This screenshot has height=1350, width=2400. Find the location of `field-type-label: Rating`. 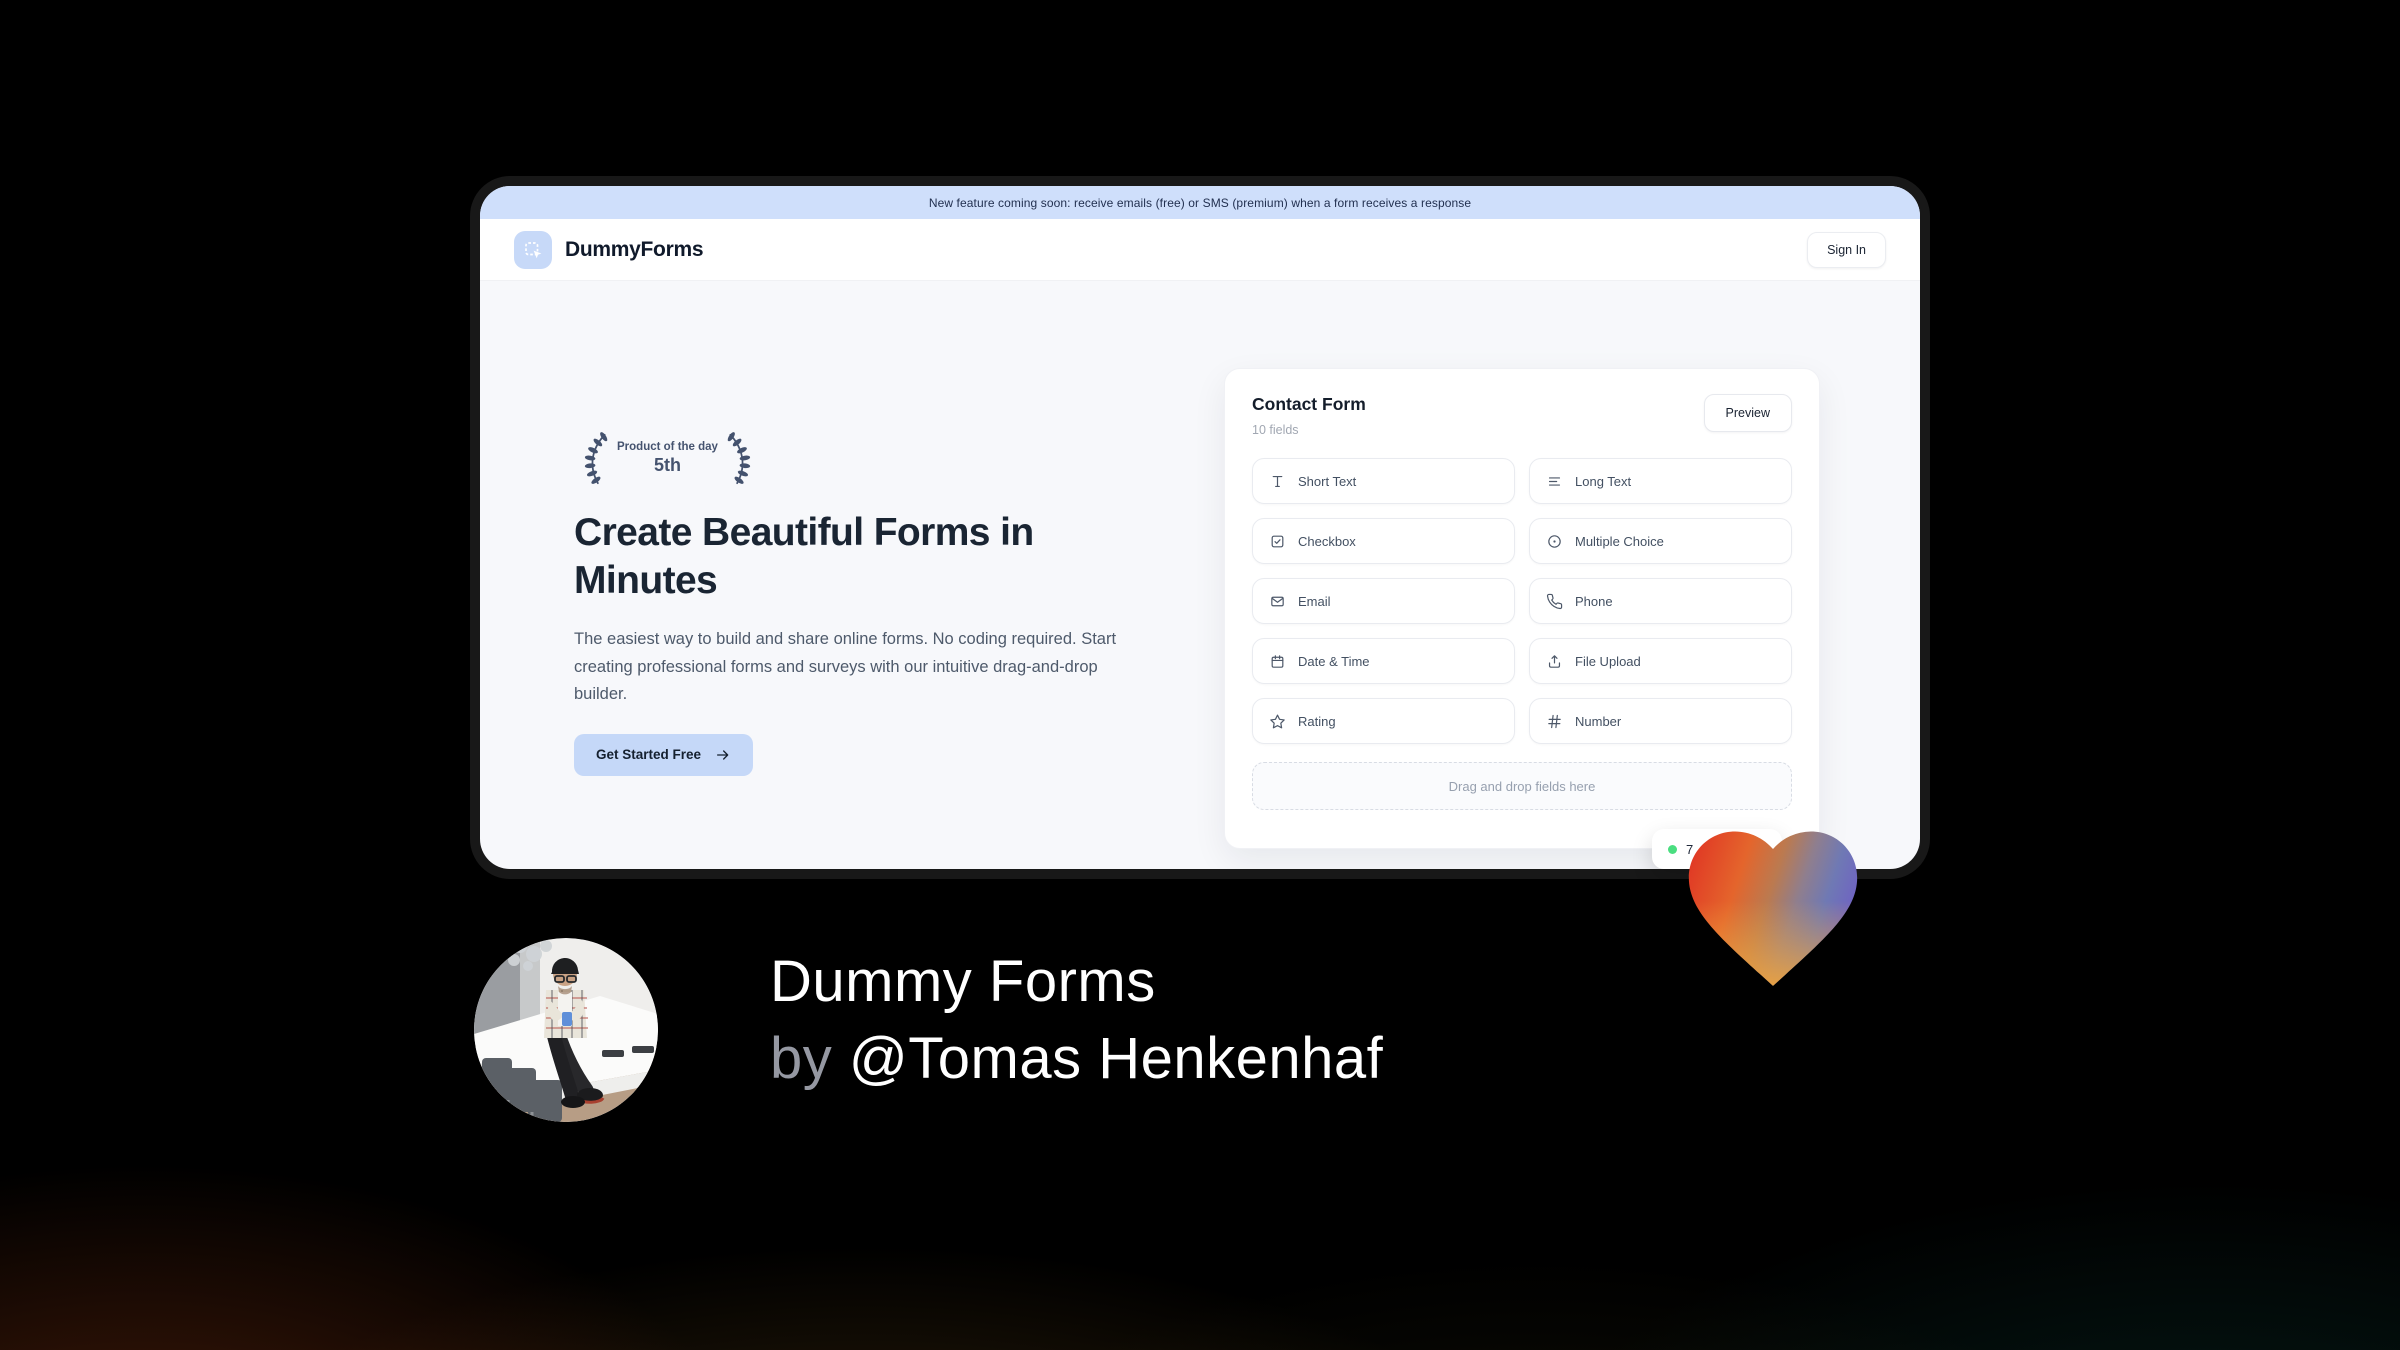

field-type-label: Rating is located at coordinates (1317, 721).